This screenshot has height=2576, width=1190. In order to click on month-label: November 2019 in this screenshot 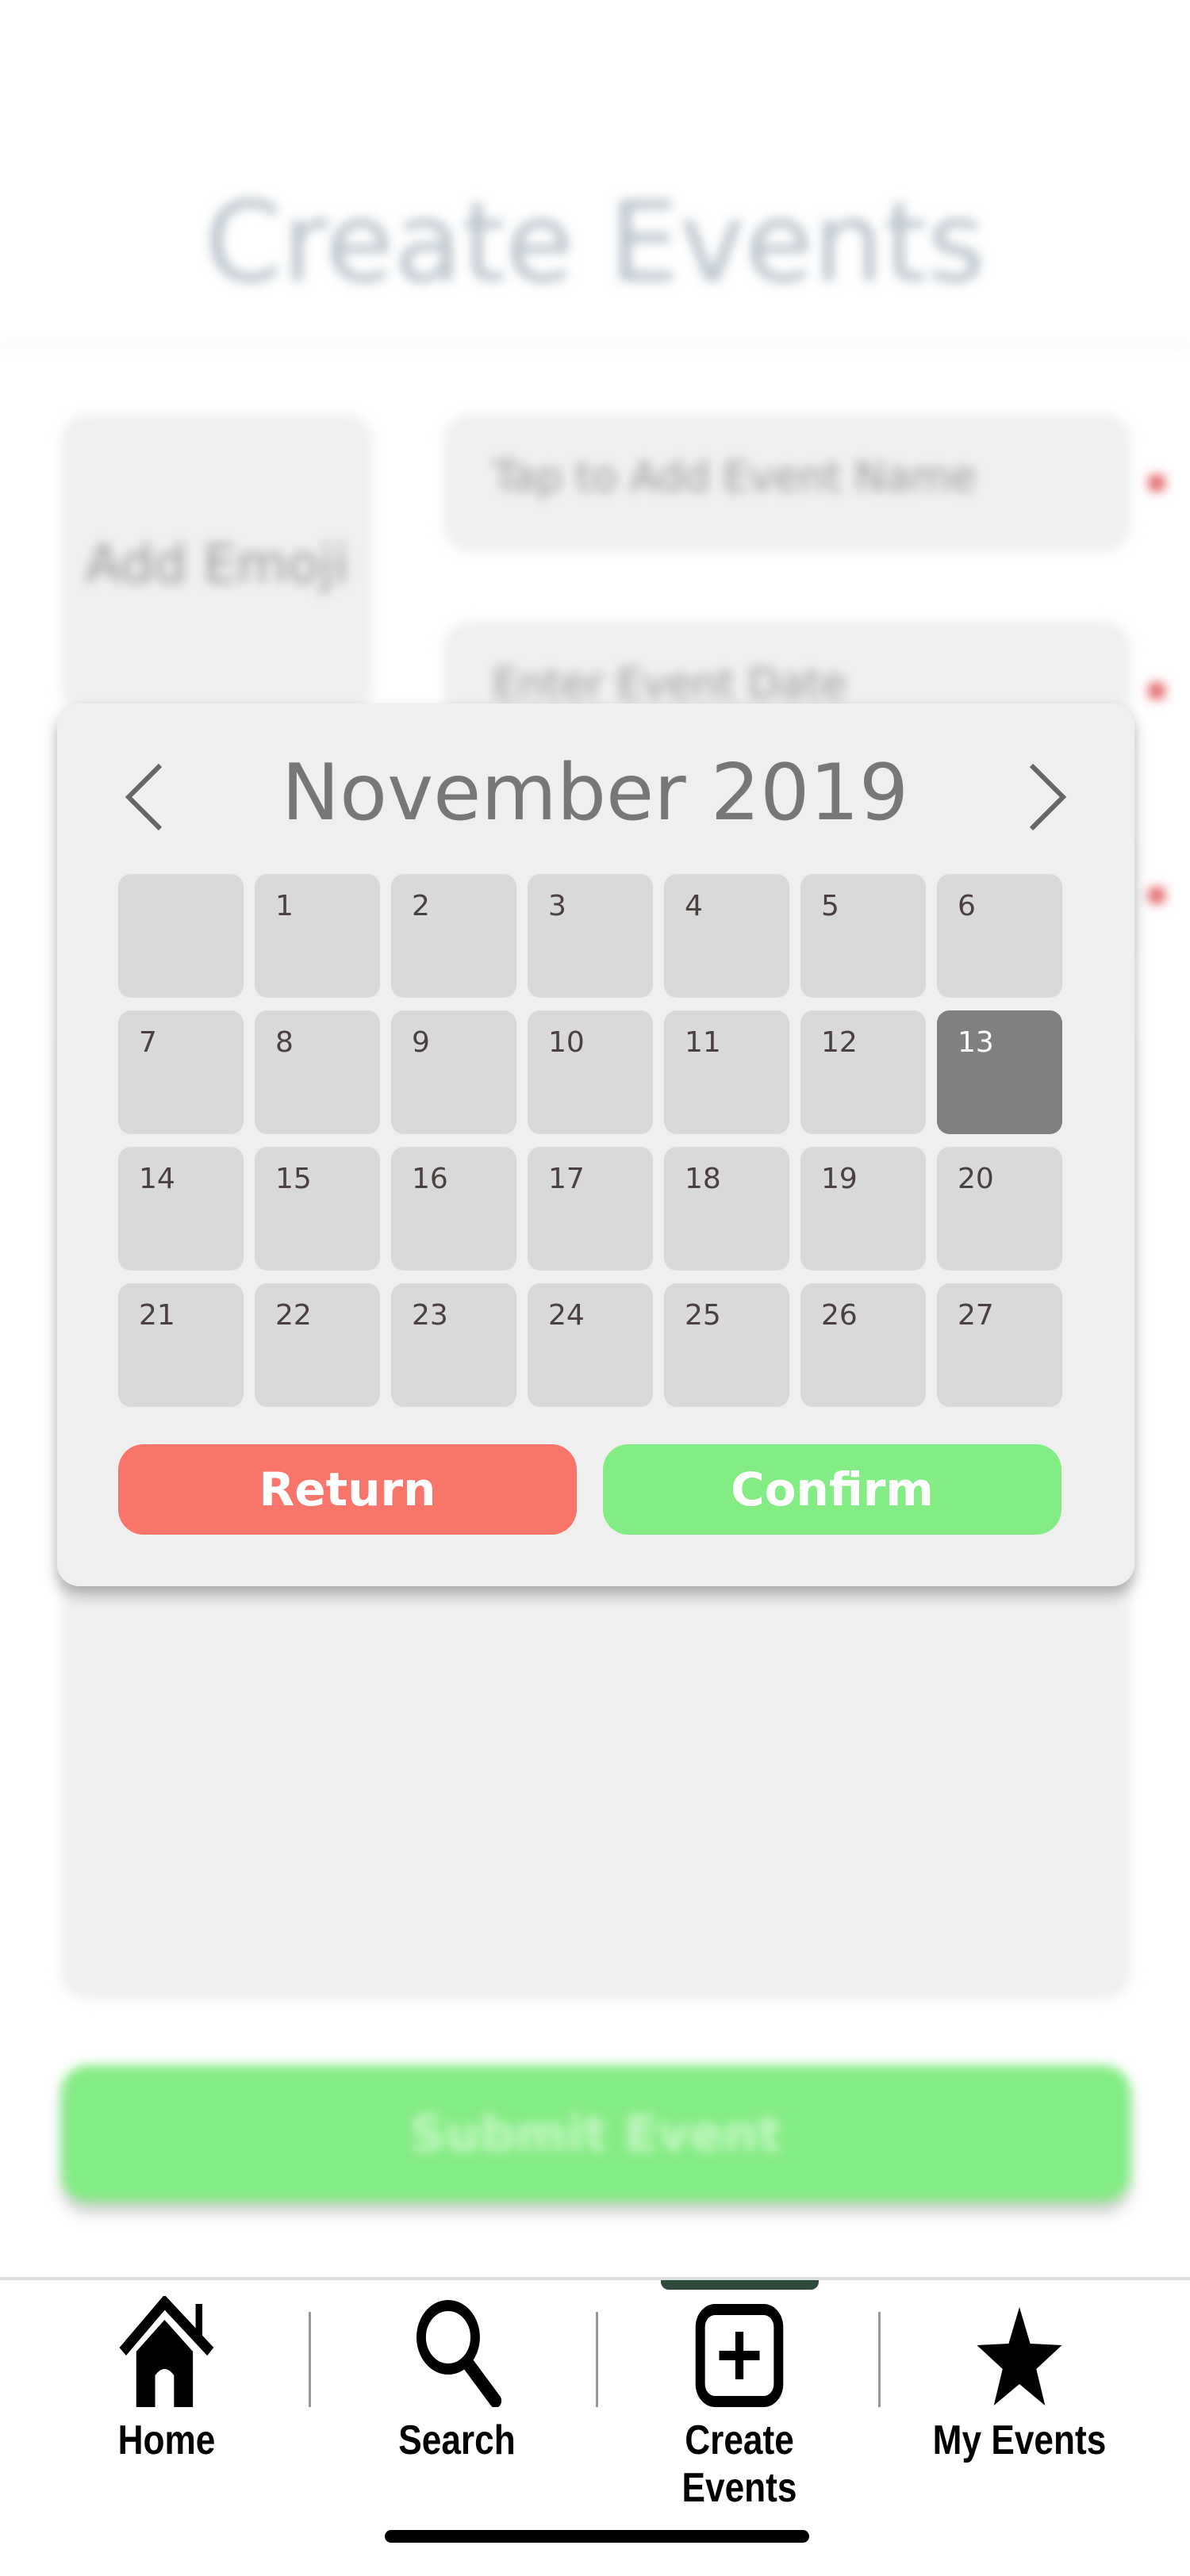, I will do `click(595, 793)`.